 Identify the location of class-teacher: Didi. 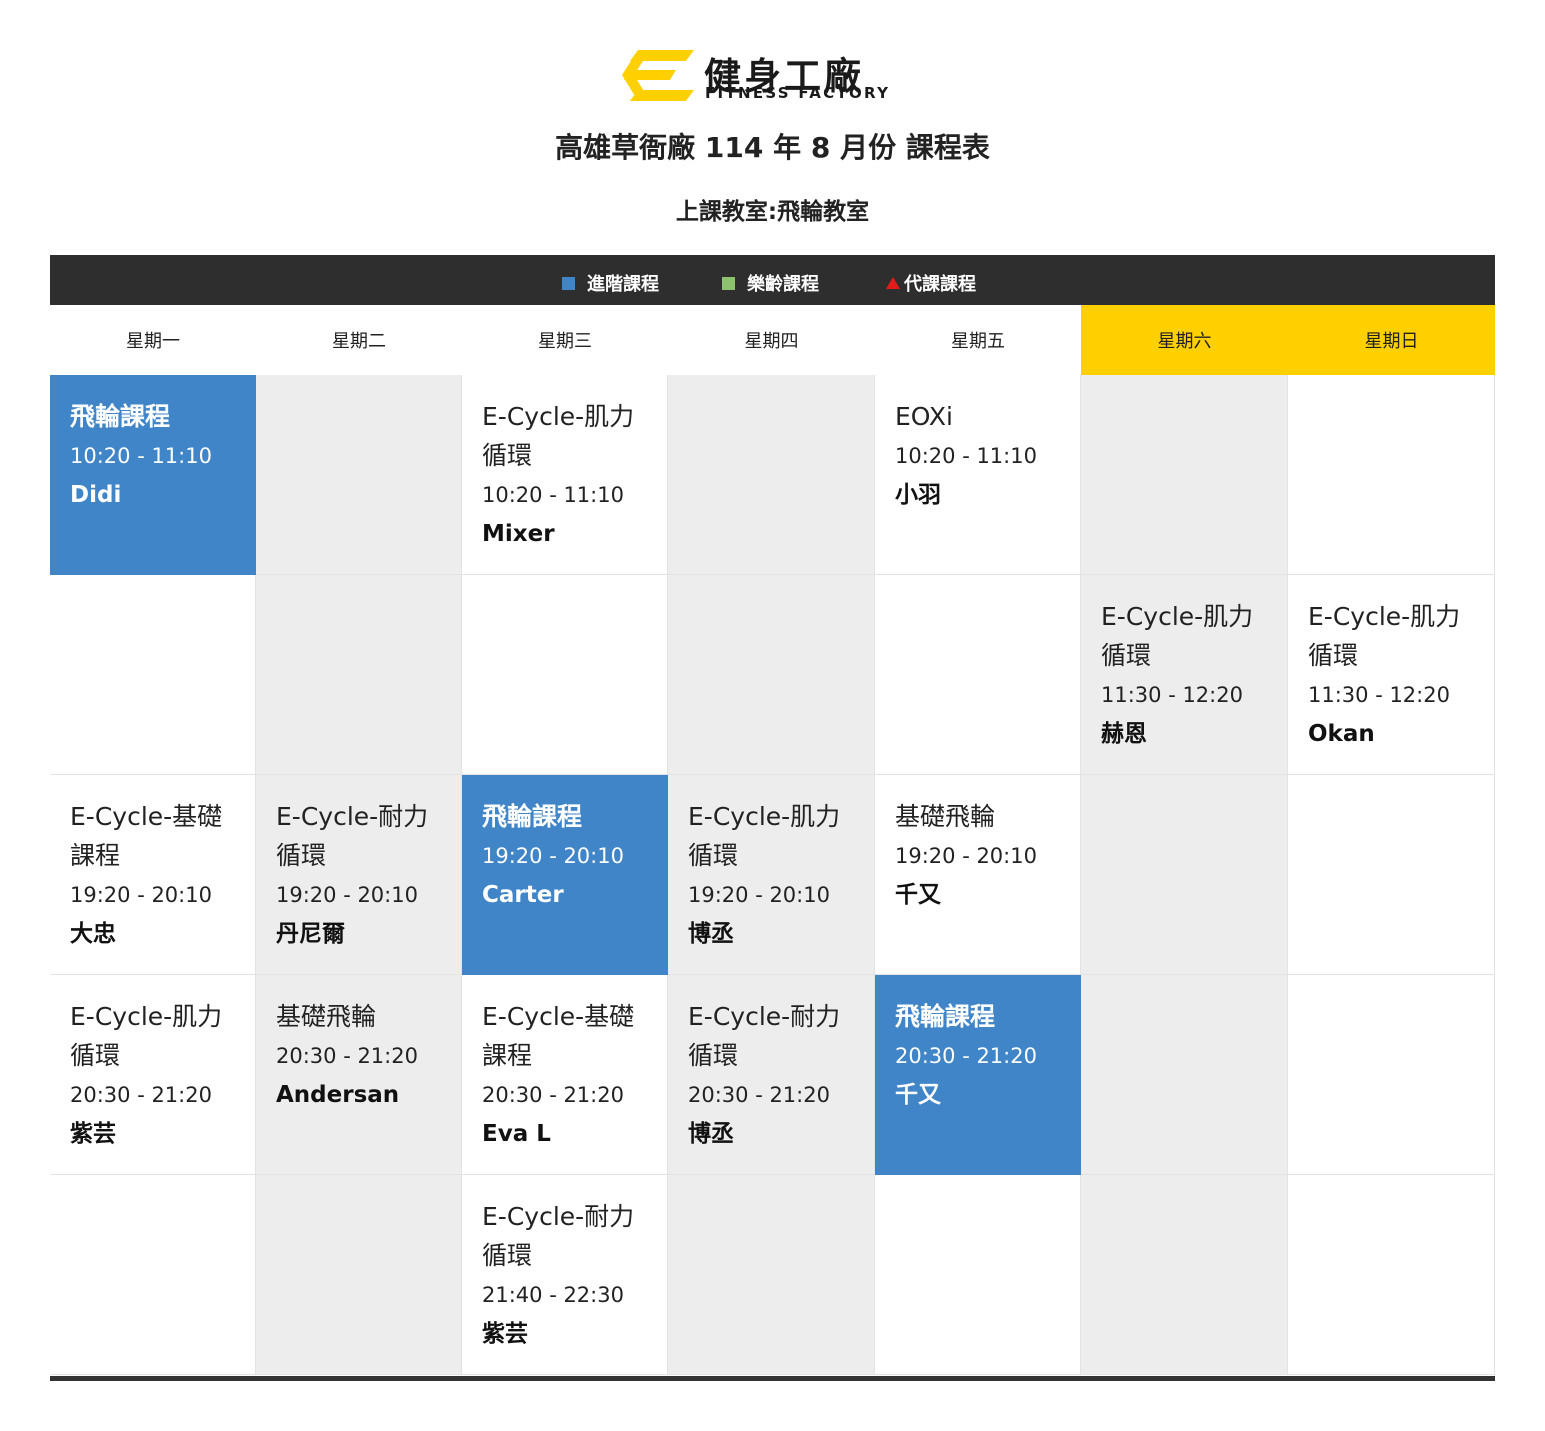
(96, 495).